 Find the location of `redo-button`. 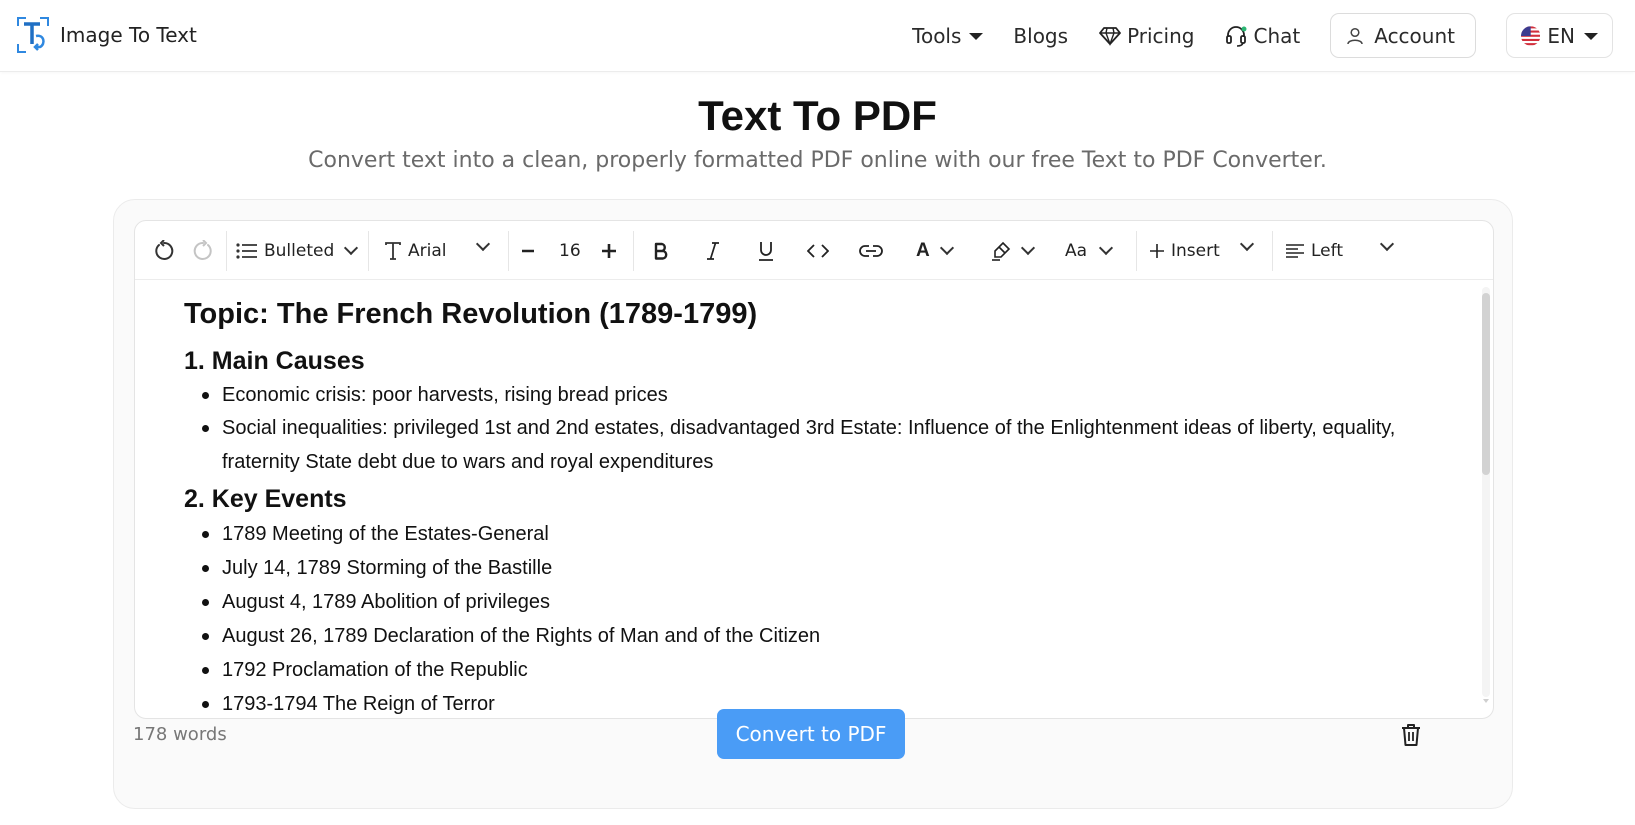

redo-button is located at coordinates (203, 250).